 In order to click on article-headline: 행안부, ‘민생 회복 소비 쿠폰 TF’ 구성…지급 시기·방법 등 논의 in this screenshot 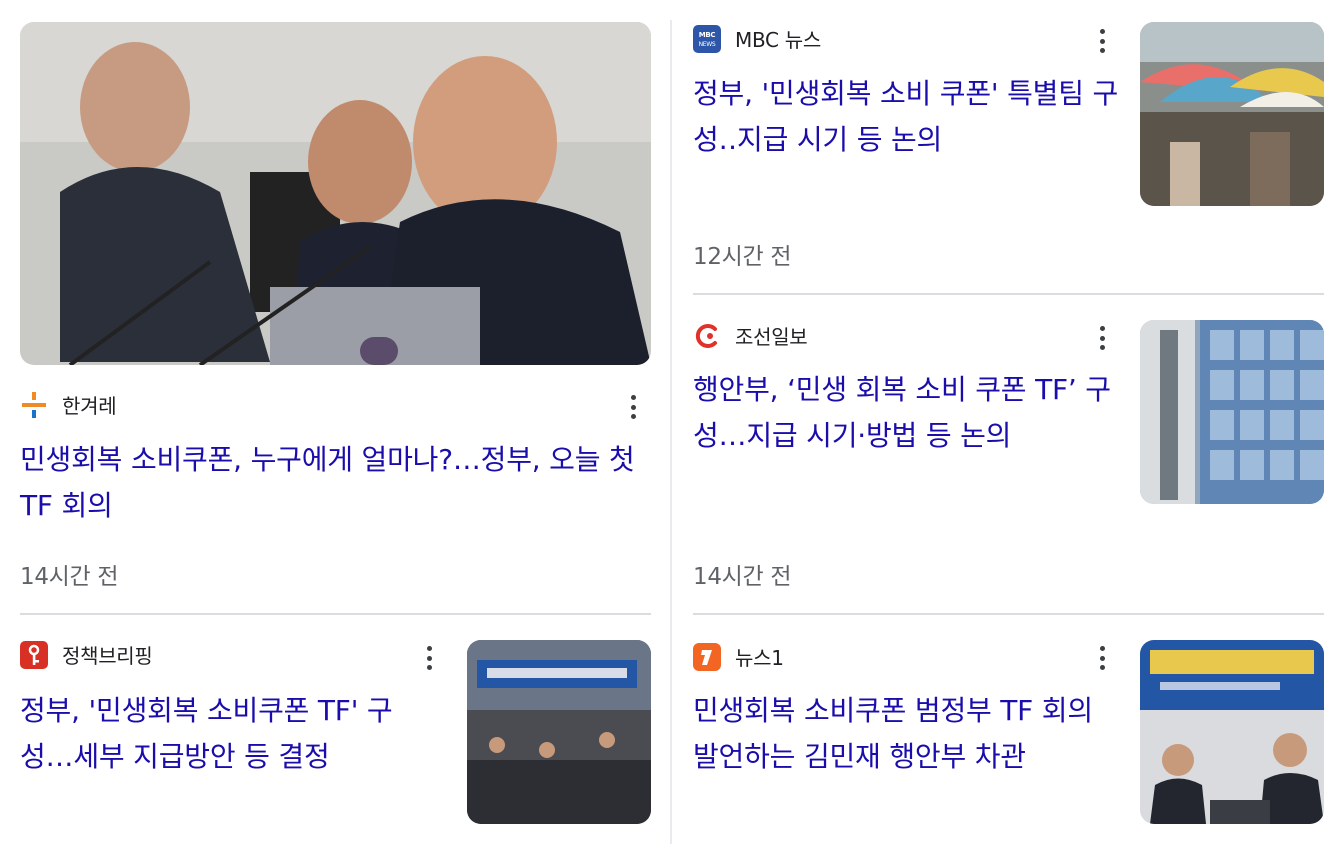, I will do `click(908, 413)`.